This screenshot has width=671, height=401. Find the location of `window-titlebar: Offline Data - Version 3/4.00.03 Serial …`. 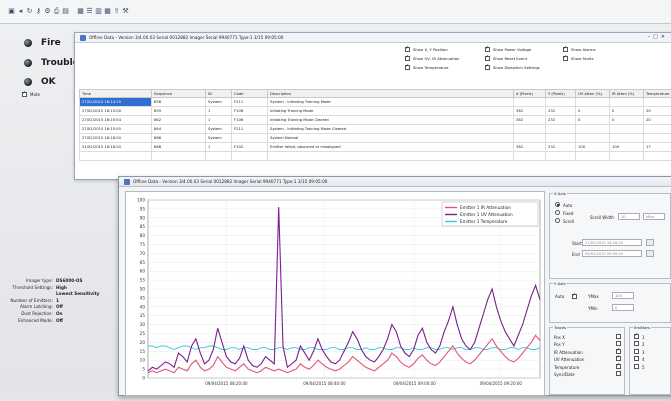

window-titlebar: Offline Data - Version 3/4.00.03 Serial … is located at coordinates (373, 38).